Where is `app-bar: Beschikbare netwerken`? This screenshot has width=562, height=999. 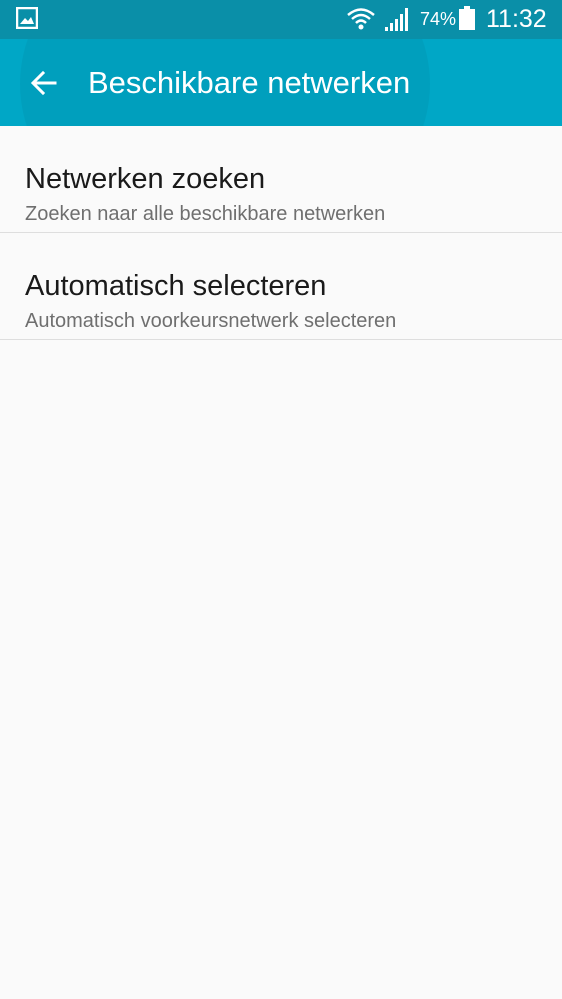
app-bar: Beschikbare netwerken is located at coordinates (281, 82).